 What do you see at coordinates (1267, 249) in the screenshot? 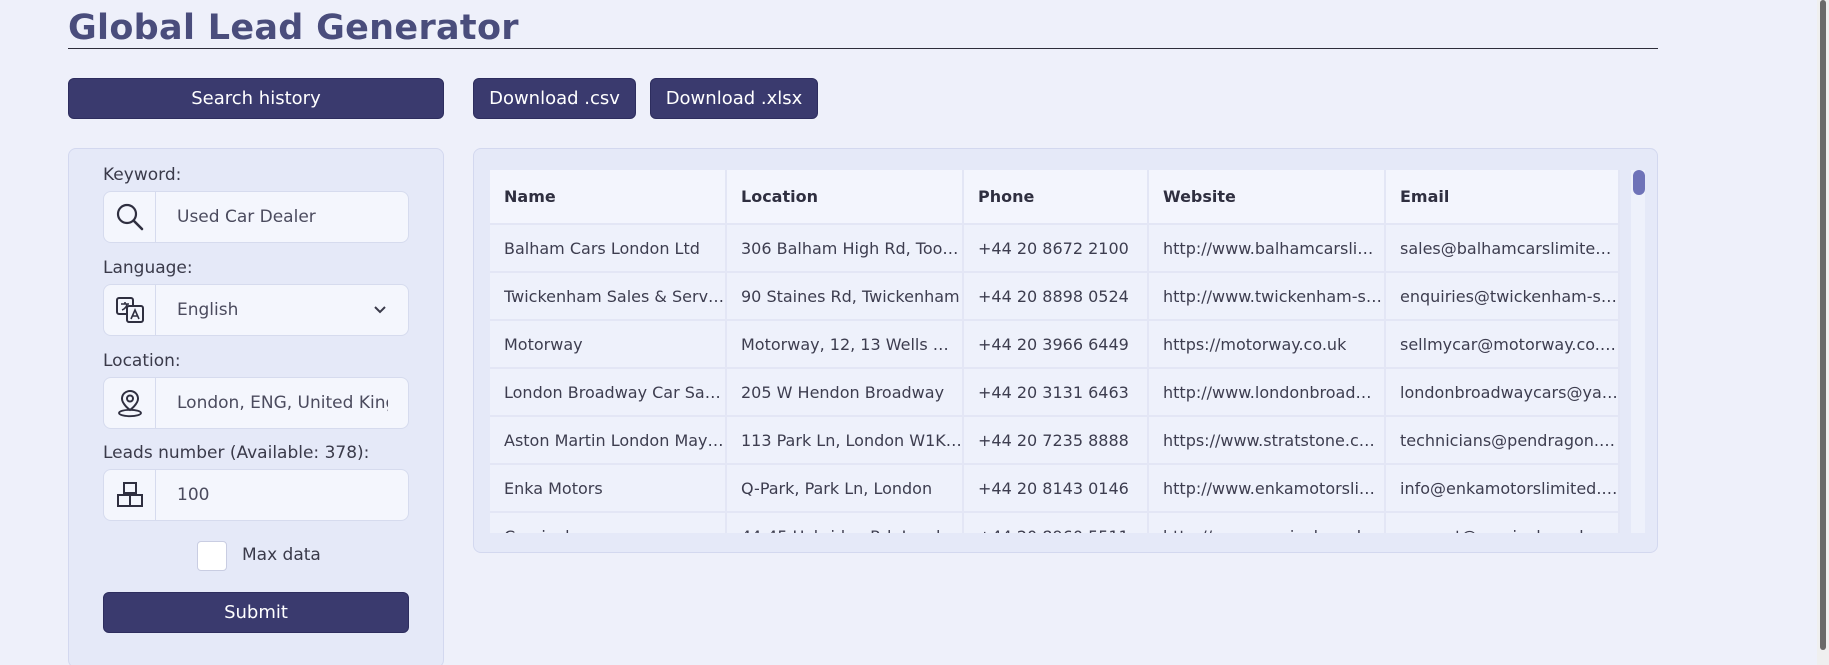
I see `cell-website: http://www.balhamcarslimited.co.uk` at bounding box center [1267, 249].